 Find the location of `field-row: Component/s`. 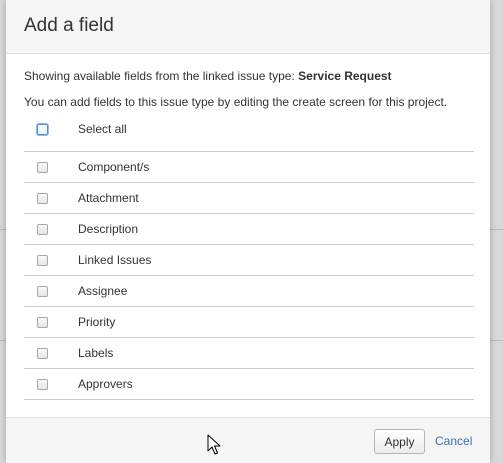

field-row: Component/s is located at coordinates (249, 167).